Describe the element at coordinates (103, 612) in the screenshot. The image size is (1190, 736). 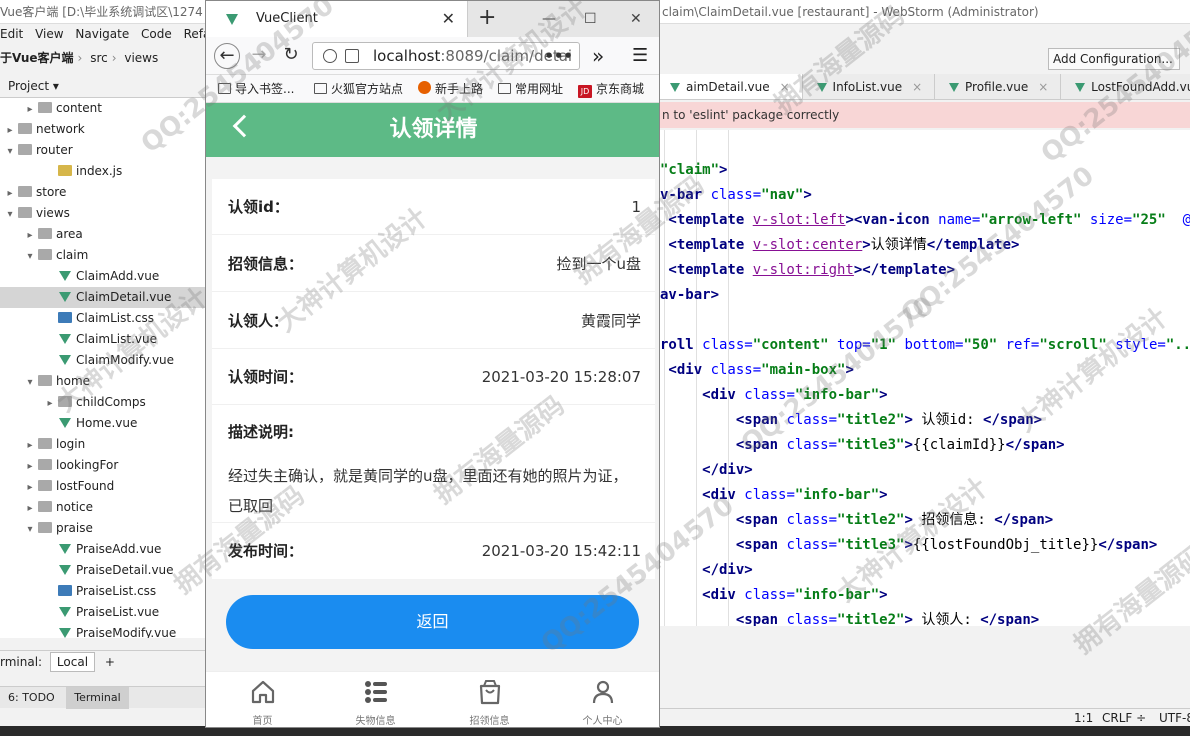
I see `tree-item: PraiseList.vue` at that location.